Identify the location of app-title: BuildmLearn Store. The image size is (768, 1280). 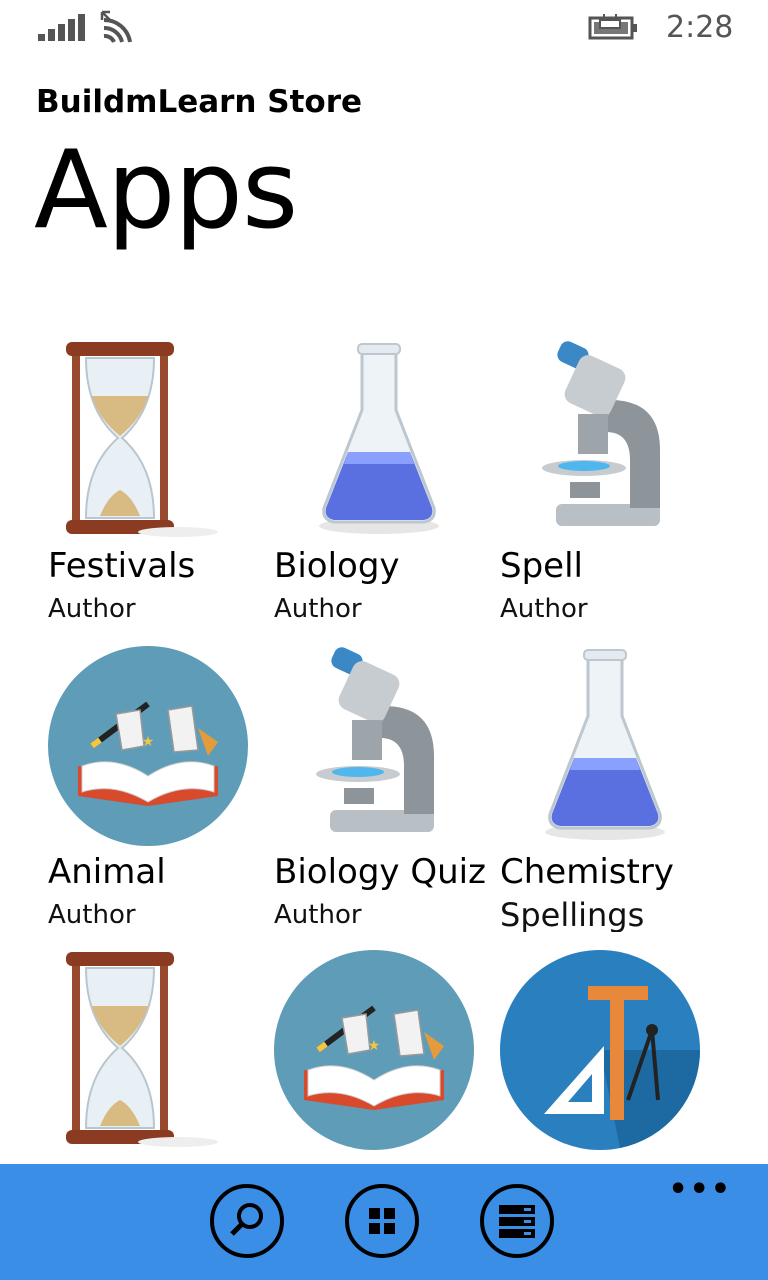
(199, 102).